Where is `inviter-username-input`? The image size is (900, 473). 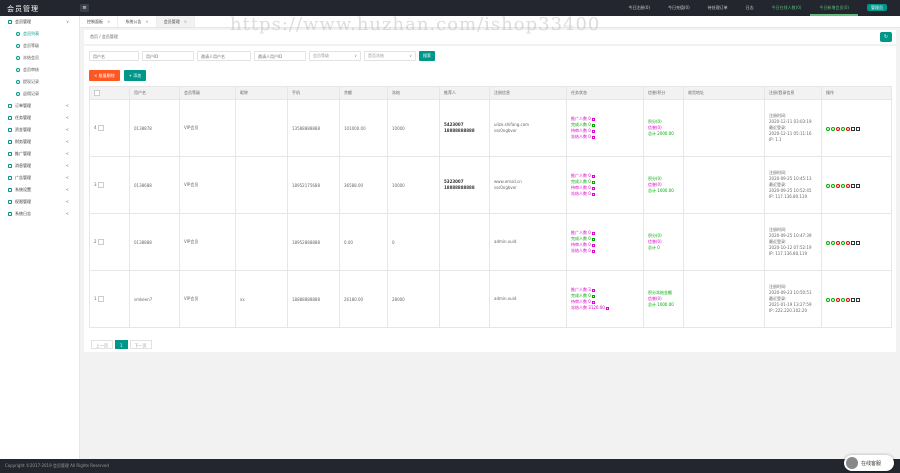
inviter-username-input is located at coordinates (224, 56).